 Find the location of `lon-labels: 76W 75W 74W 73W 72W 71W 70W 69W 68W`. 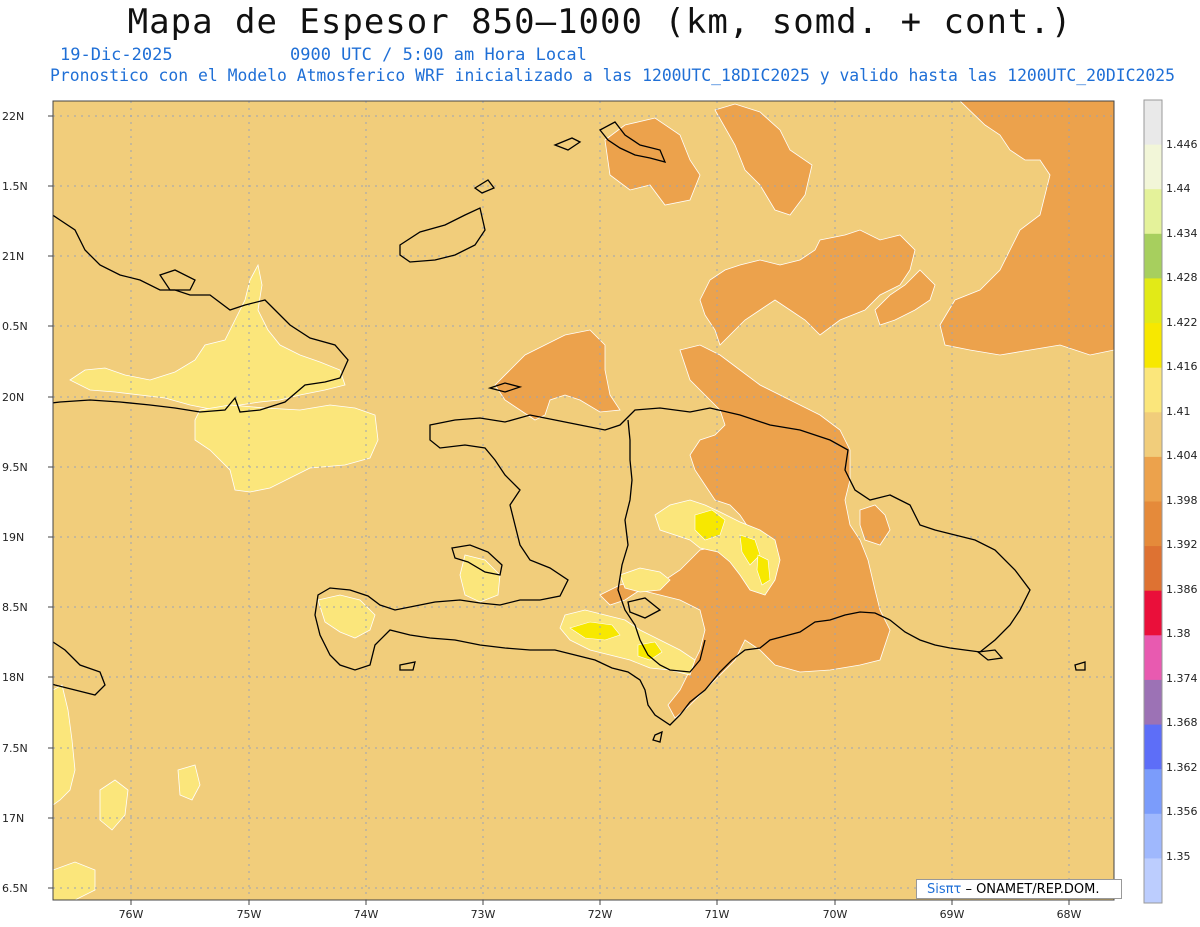

lon-labels: 76W 75W 74W 73W 72W 71W 70W 69W 68W is located at coordinates (600, 914).